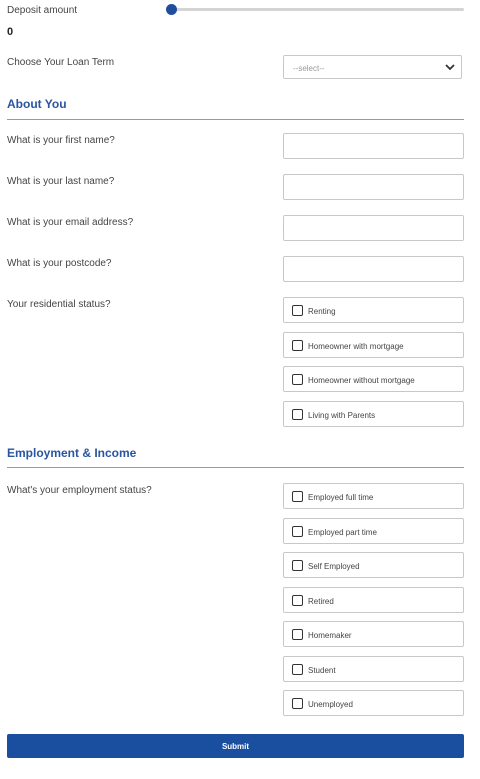 This screenshot has height=779, width=480. What do you see at coordinates (373, 634) in the screenshot?
I see `employment-option: Homemaker` at bounding box center [373, 634].